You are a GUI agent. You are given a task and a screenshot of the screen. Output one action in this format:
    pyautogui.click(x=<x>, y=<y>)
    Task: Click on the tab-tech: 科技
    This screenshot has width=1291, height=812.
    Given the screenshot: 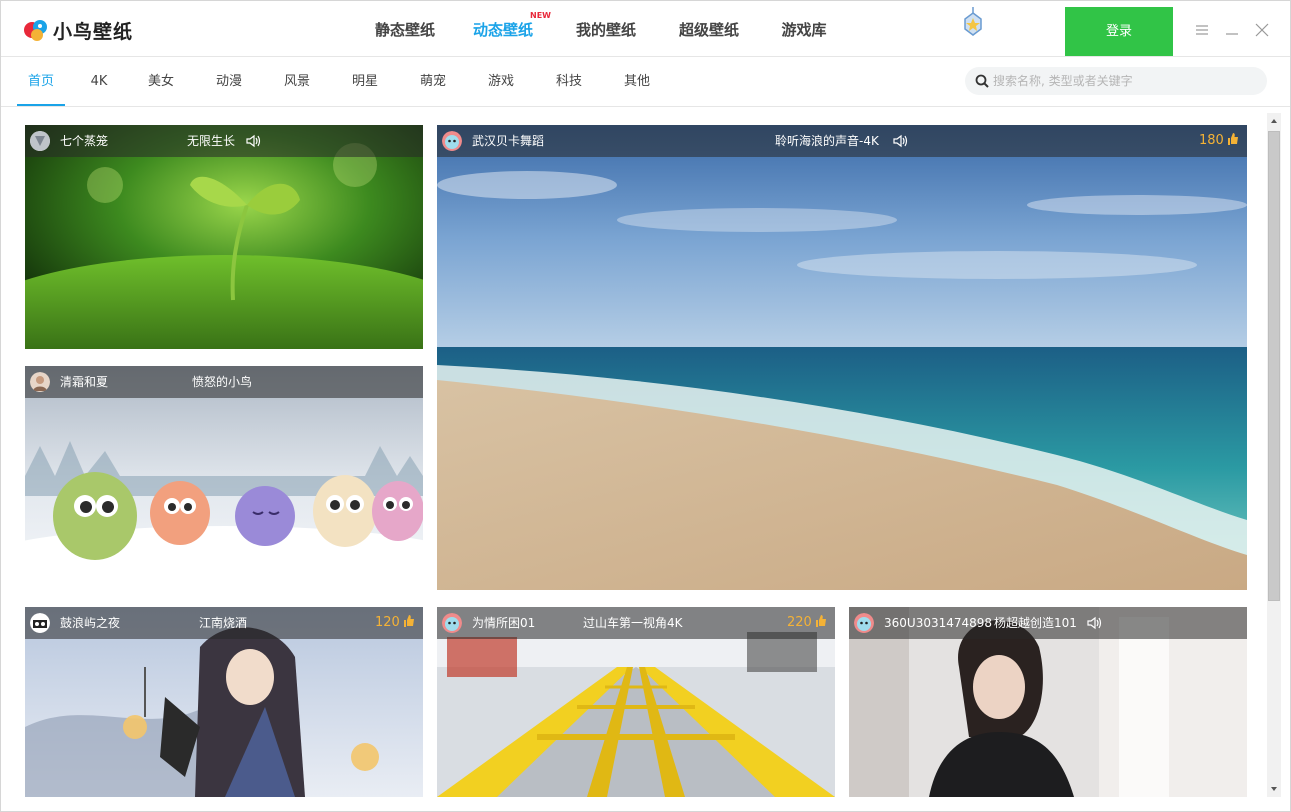 What is the action you would take?
    pyautogui.click(x=569, y=82)
    